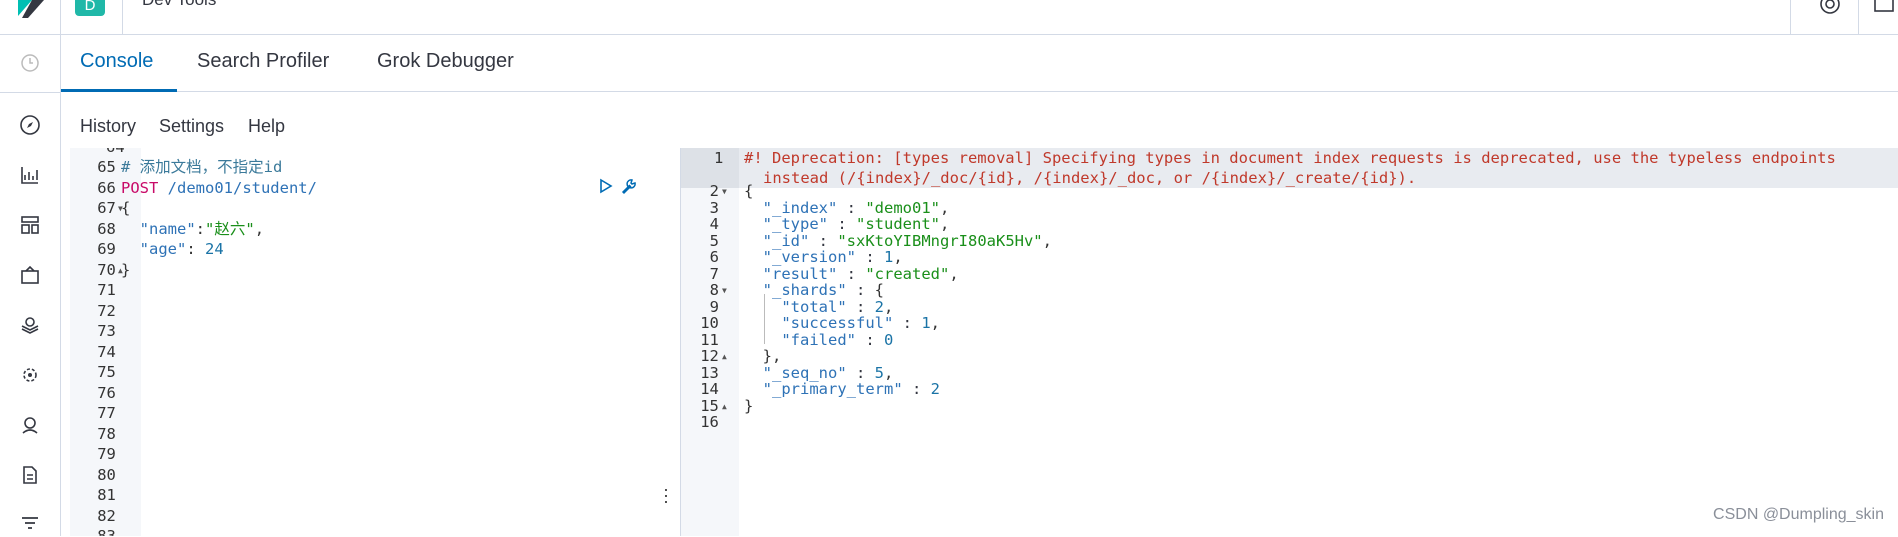 The height and width of the screenshot is (537, 1898). Describe the element at coordinates (30, 325) in the screenshot. I see `maps-icon` at that location.